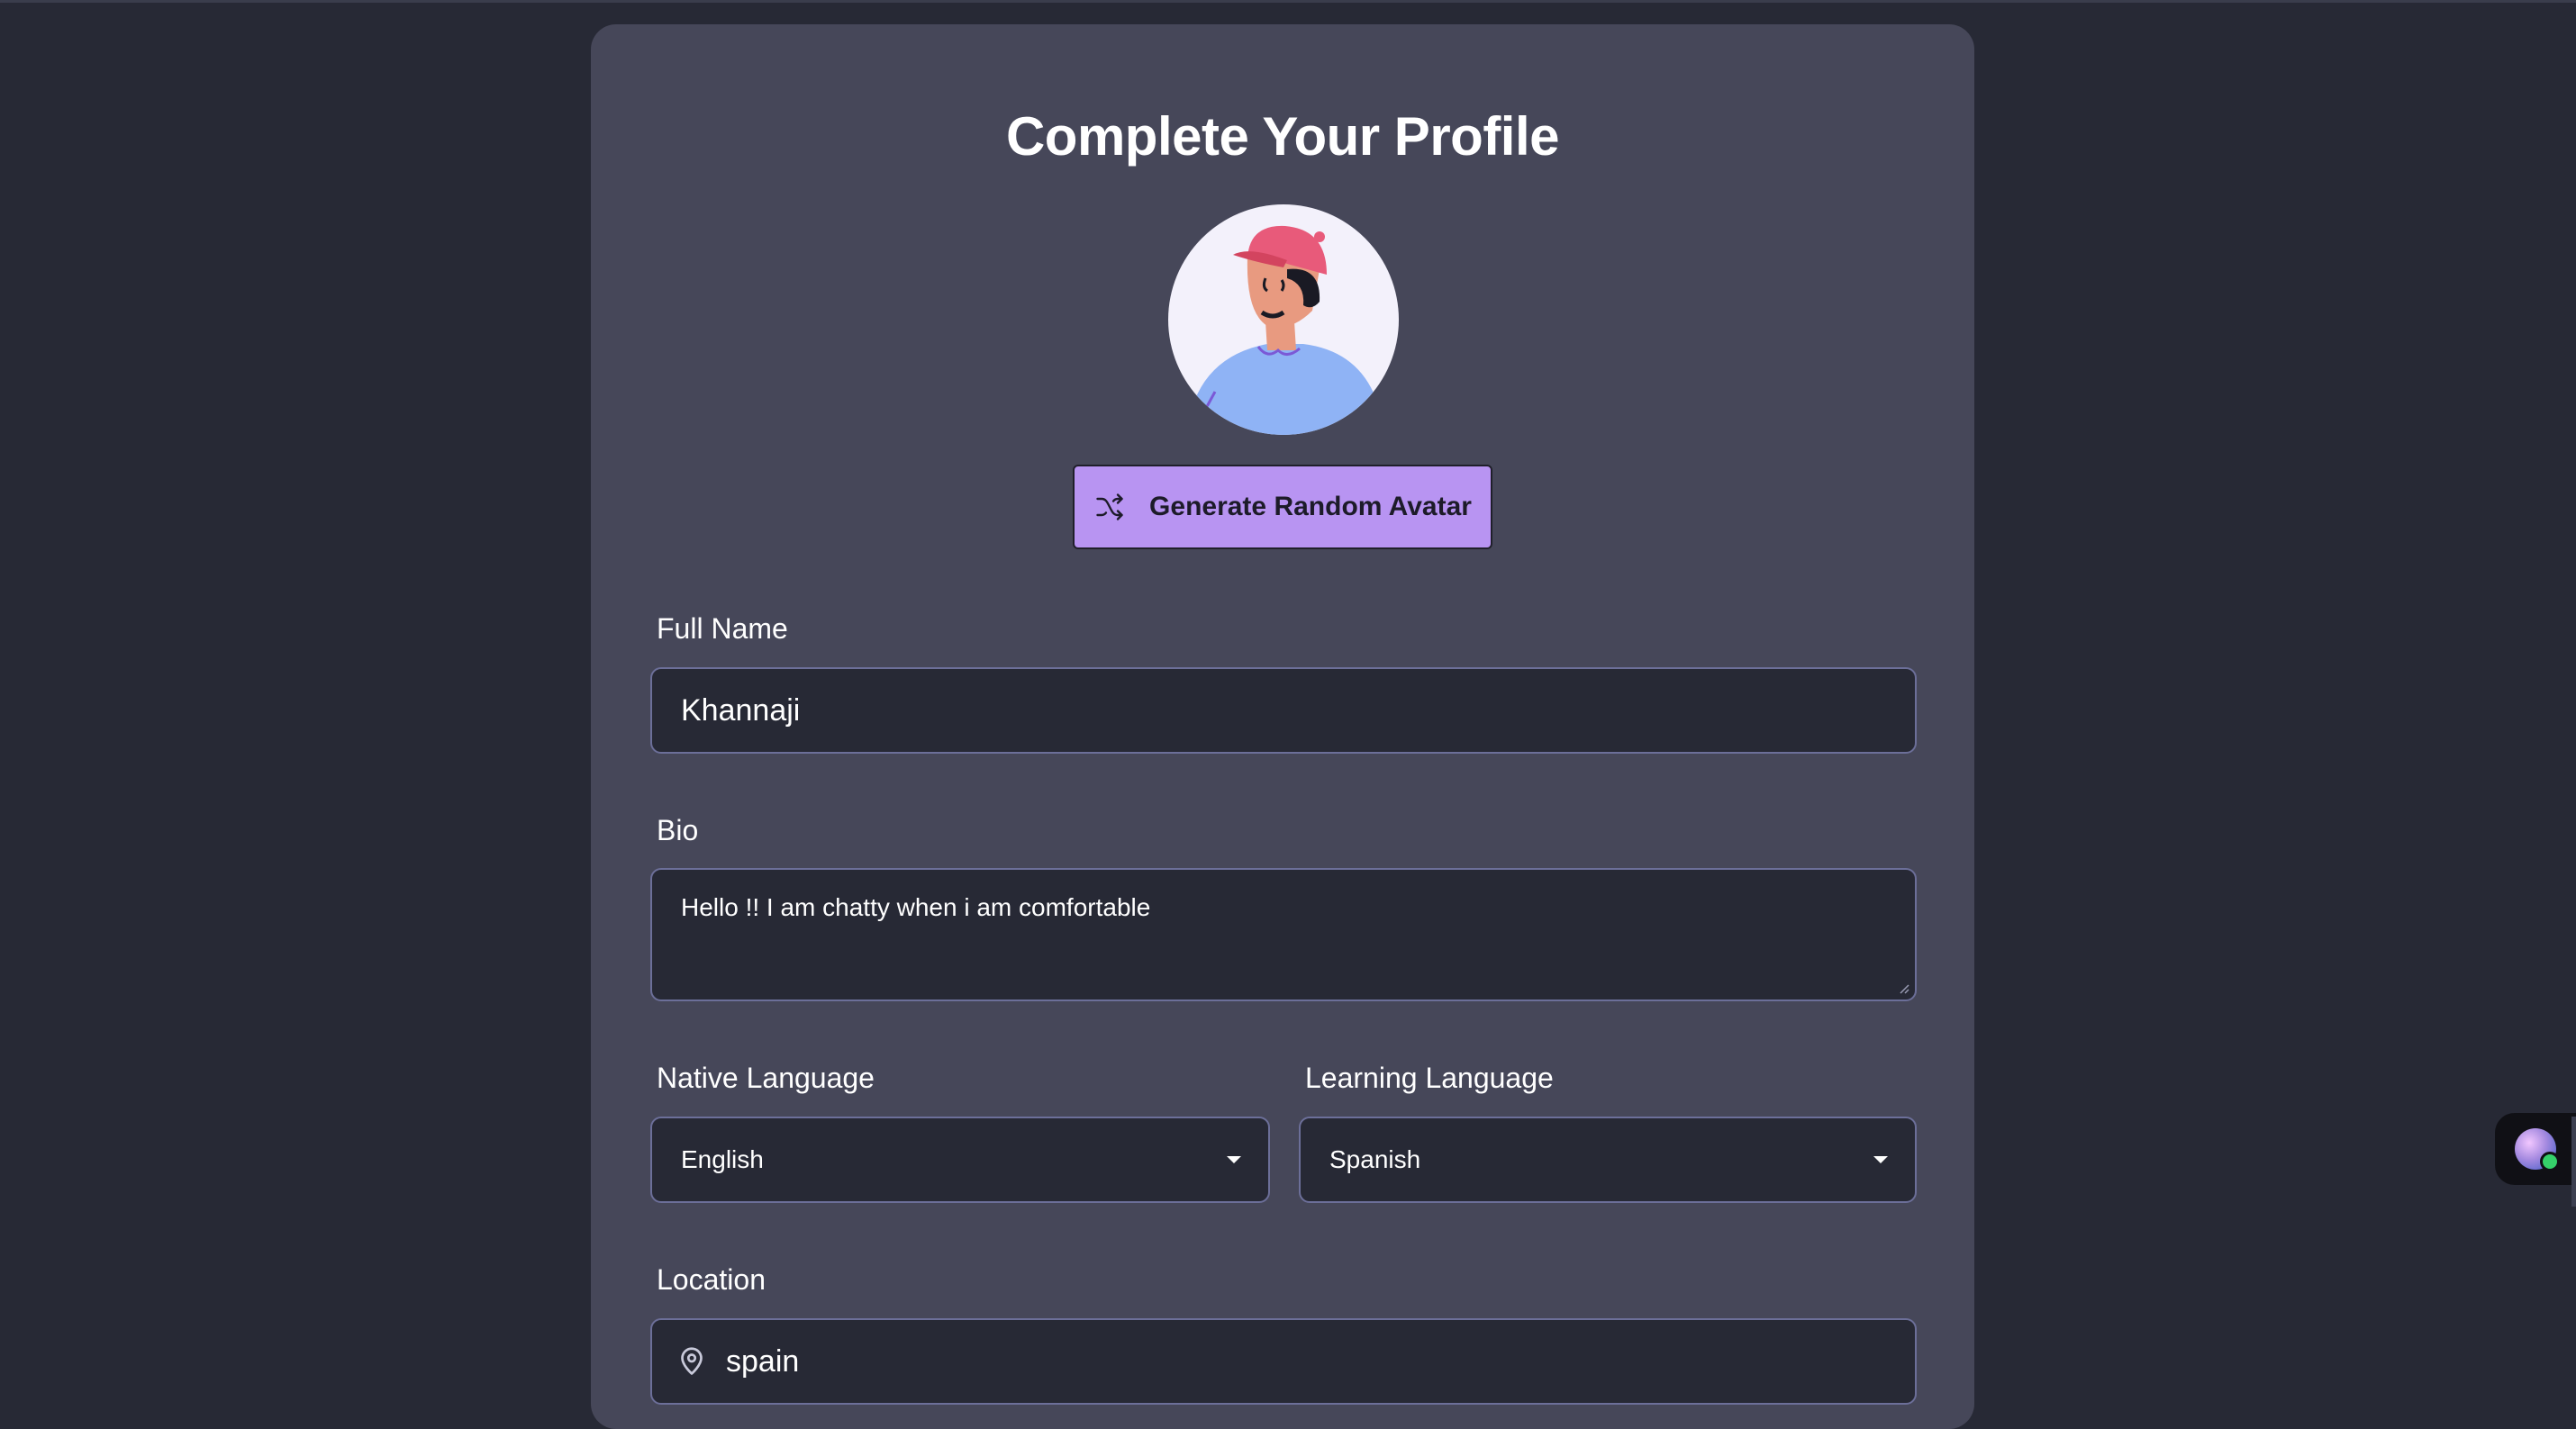 This screenshot has height=1429, width=2576. I want to click on generate-random-avatar-button: Generate Random Avatar, so click(1282, 507).